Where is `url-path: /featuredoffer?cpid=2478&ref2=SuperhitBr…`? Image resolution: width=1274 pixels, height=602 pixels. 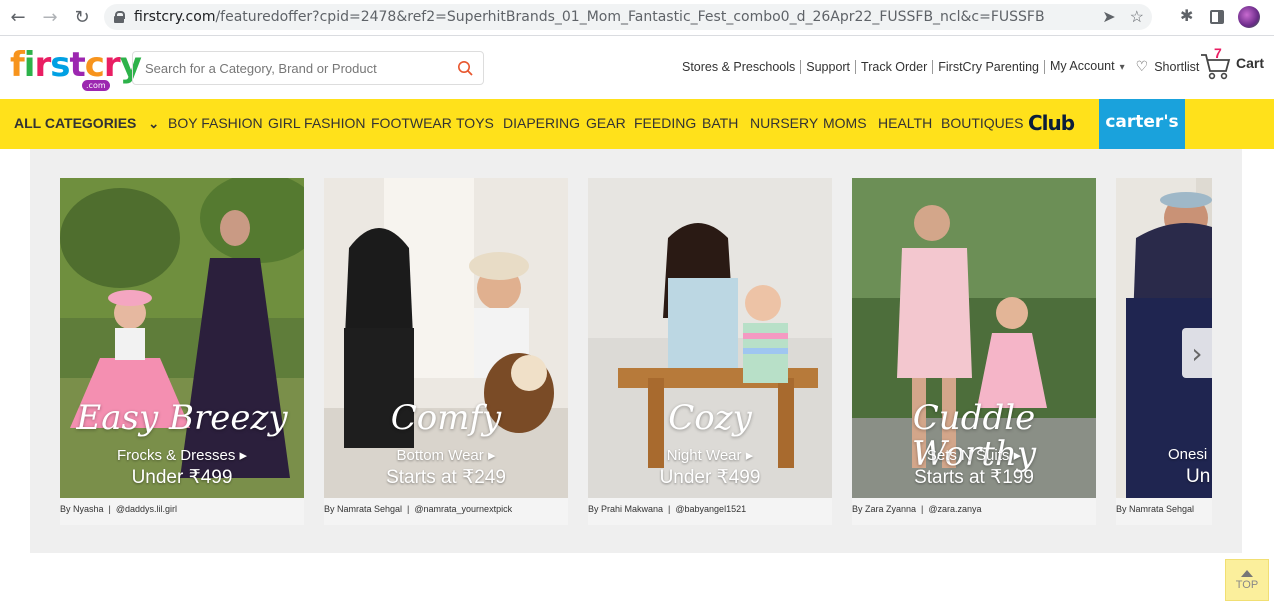 url-path: /featuredoffer?cpid=2478&ref2=SuperhitBr… is located at coordinates (630, 17).